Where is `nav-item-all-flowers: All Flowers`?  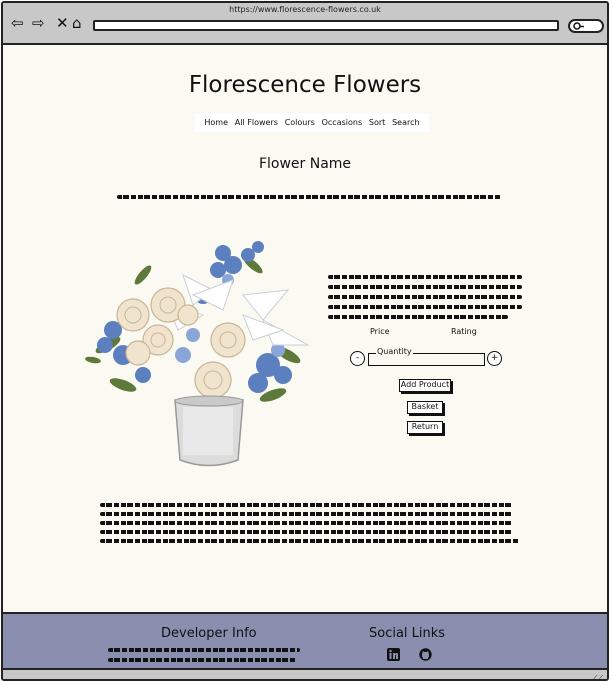
nav-item-all-flowers: All Flowers is located at coordinates (256, 122).